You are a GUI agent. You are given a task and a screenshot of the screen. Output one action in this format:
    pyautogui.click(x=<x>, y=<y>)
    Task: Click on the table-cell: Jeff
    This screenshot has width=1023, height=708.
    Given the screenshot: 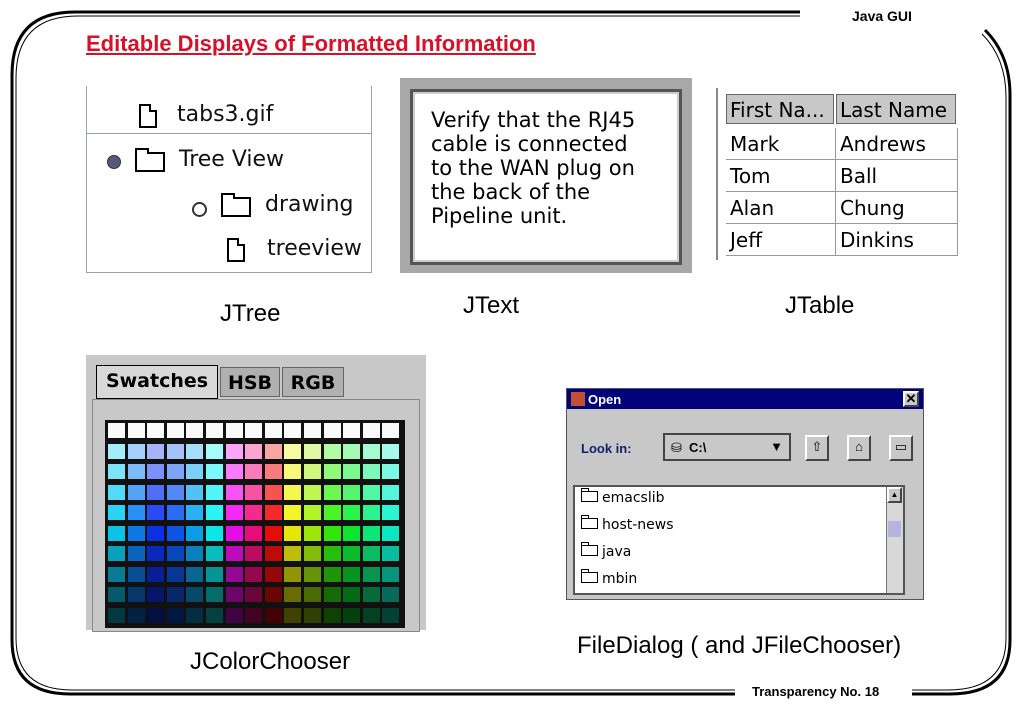 What is the action you would take?
    pyautogui.click(x=781, y=240)
    